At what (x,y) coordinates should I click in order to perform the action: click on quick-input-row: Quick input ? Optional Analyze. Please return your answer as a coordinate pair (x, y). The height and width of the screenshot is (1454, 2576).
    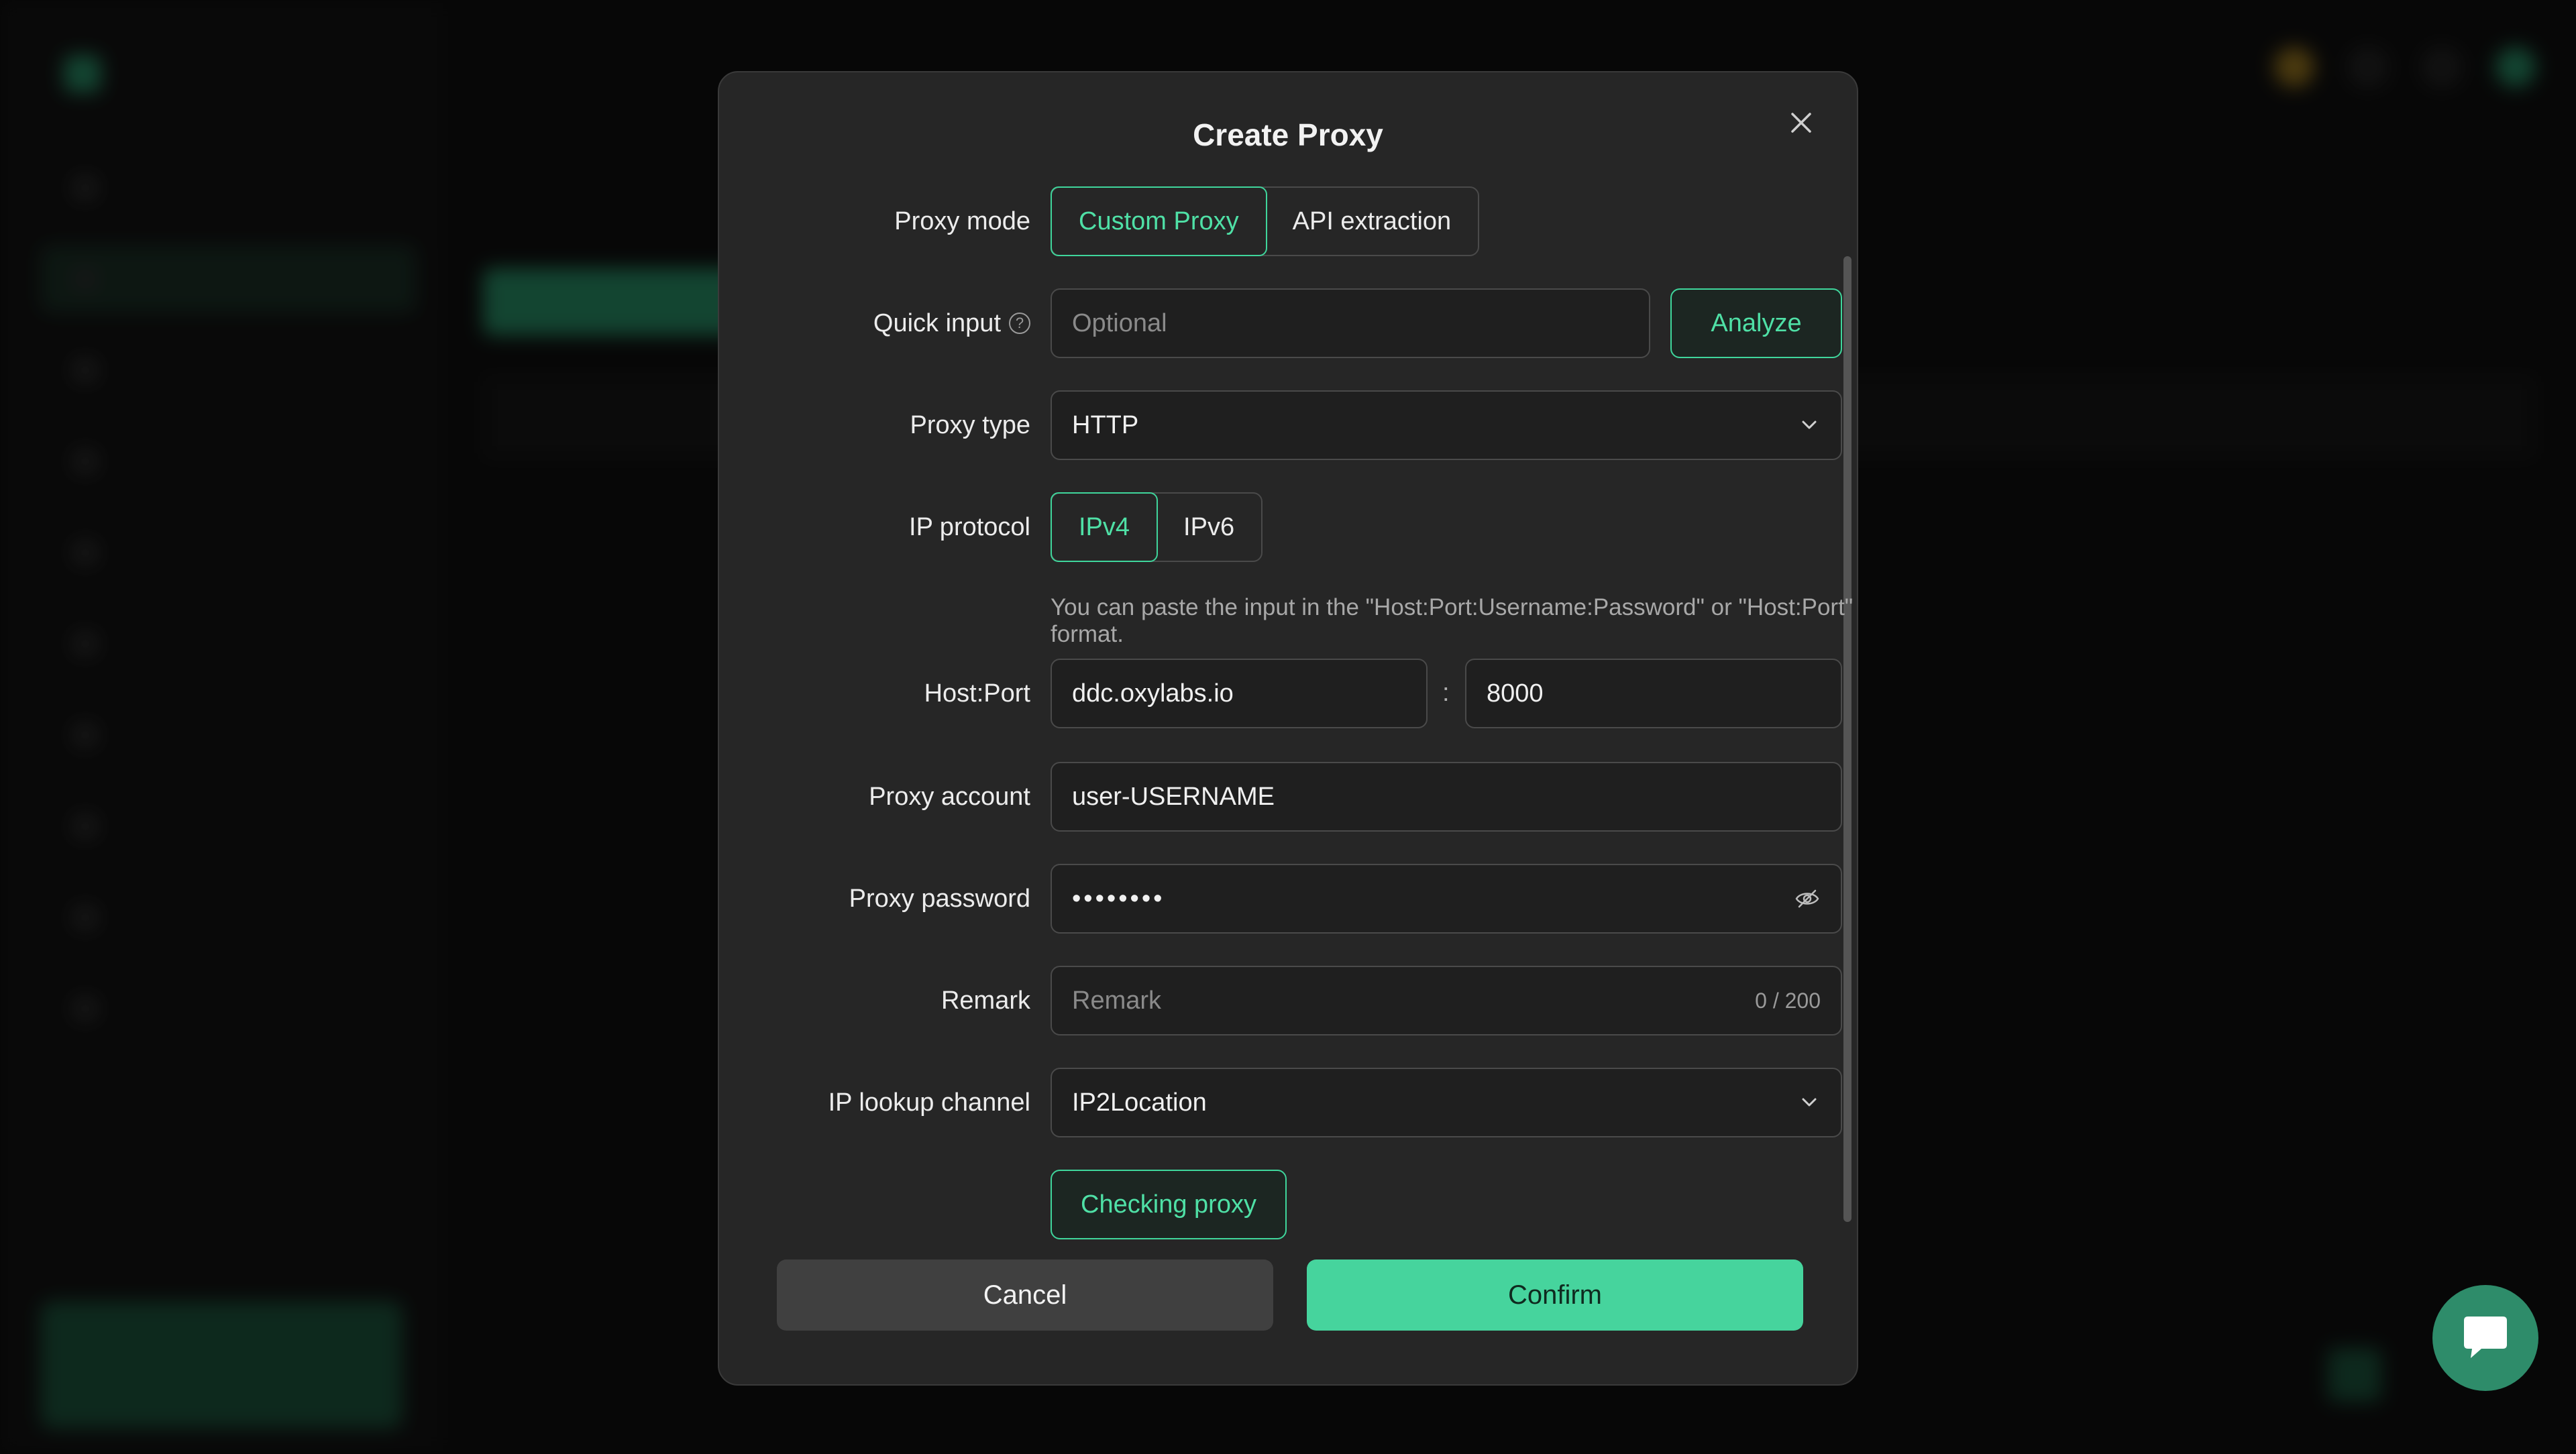
    Looking at the image, I should click on (1313, 323).